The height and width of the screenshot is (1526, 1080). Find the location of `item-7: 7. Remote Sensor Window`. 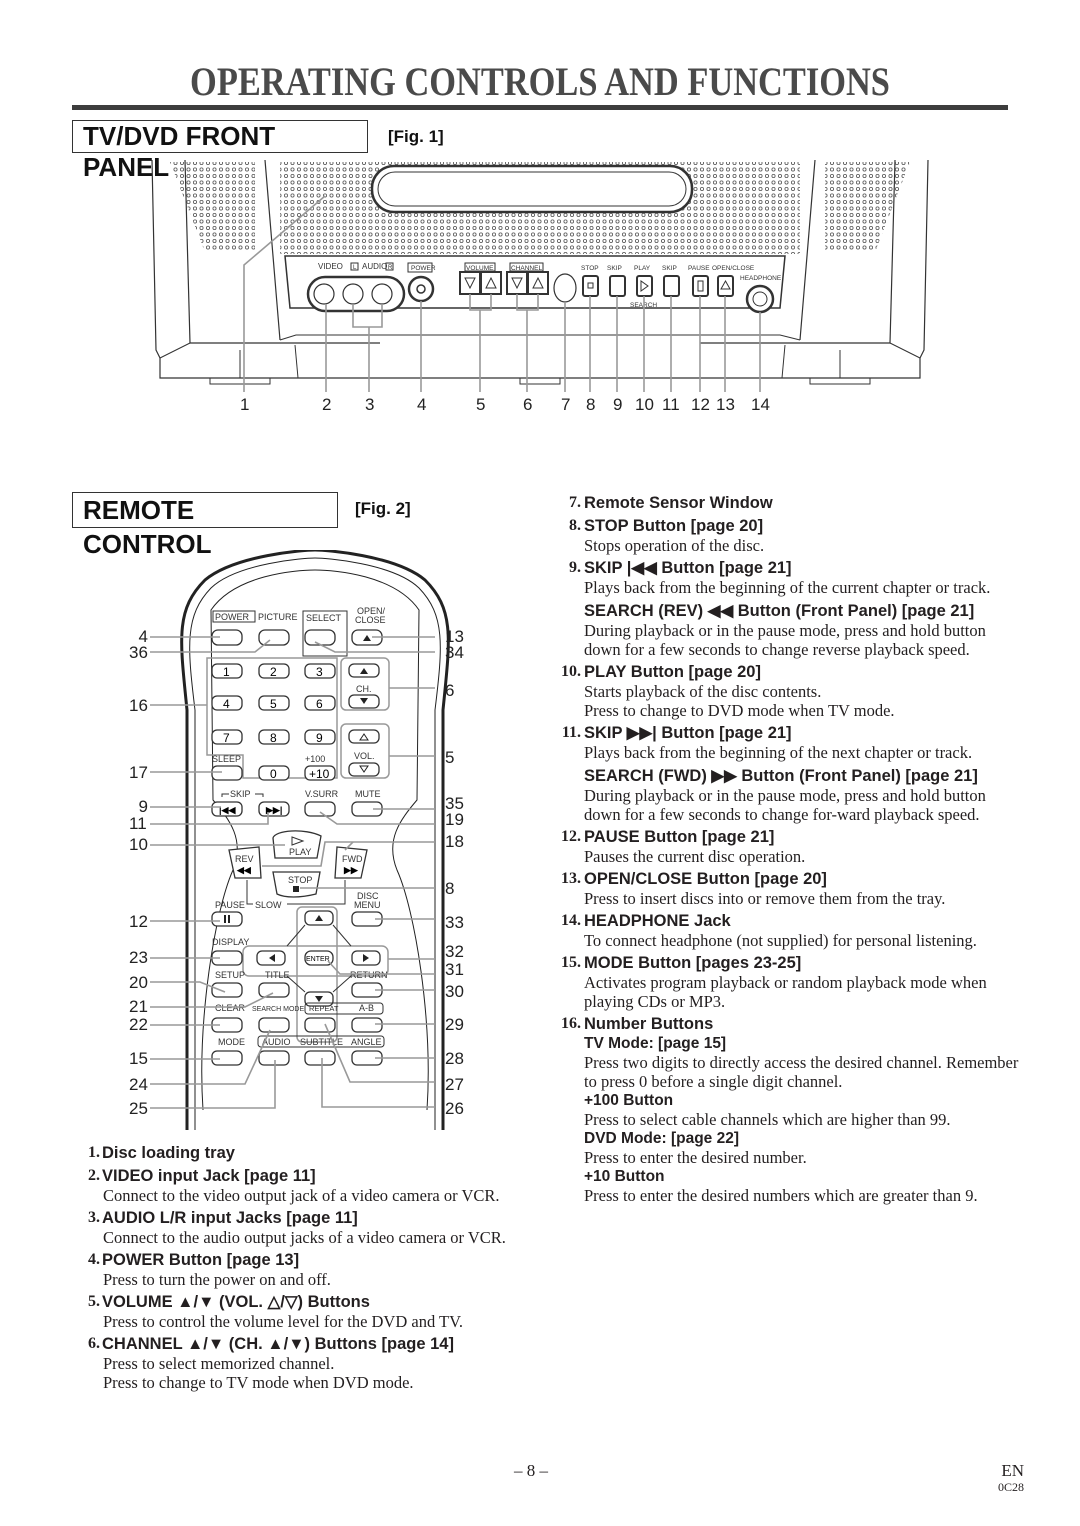

item-7: 7. Remote Sensor Window is located at coordinates (788, 503).